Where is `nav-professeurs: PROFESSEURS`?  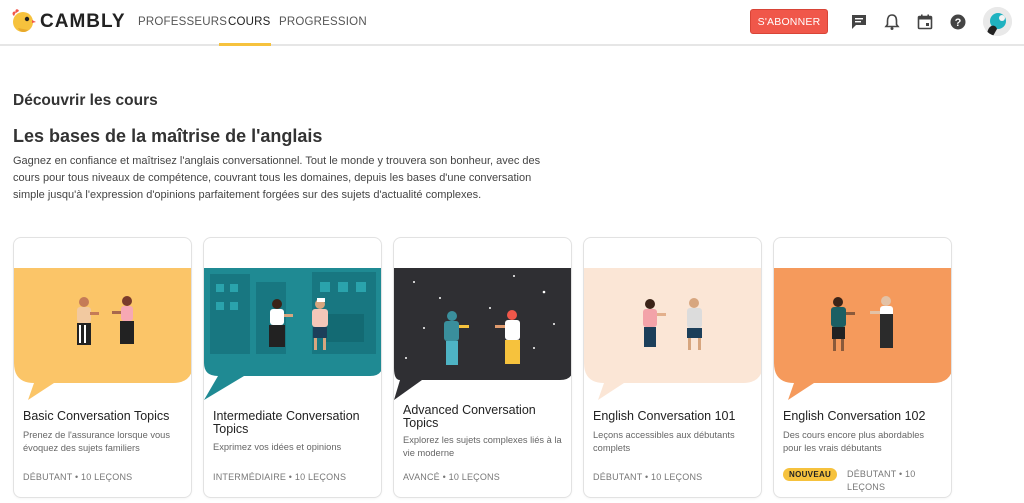
nav-professeurs: PROFESSEURS is located at coordinates (182, 22).